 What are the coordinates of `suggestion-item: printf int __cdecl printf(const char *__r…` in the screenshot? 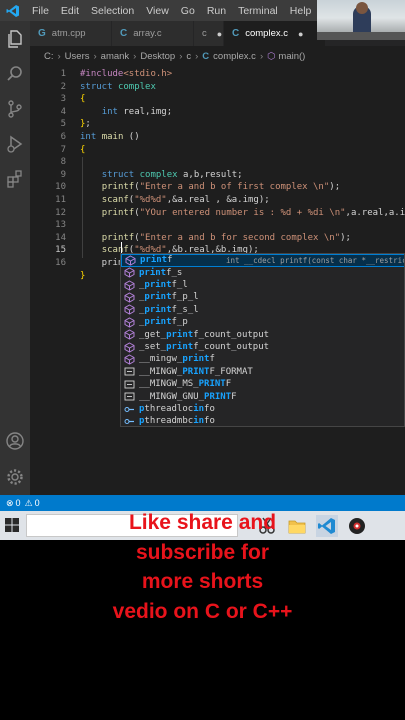 It's located at (262, 260).